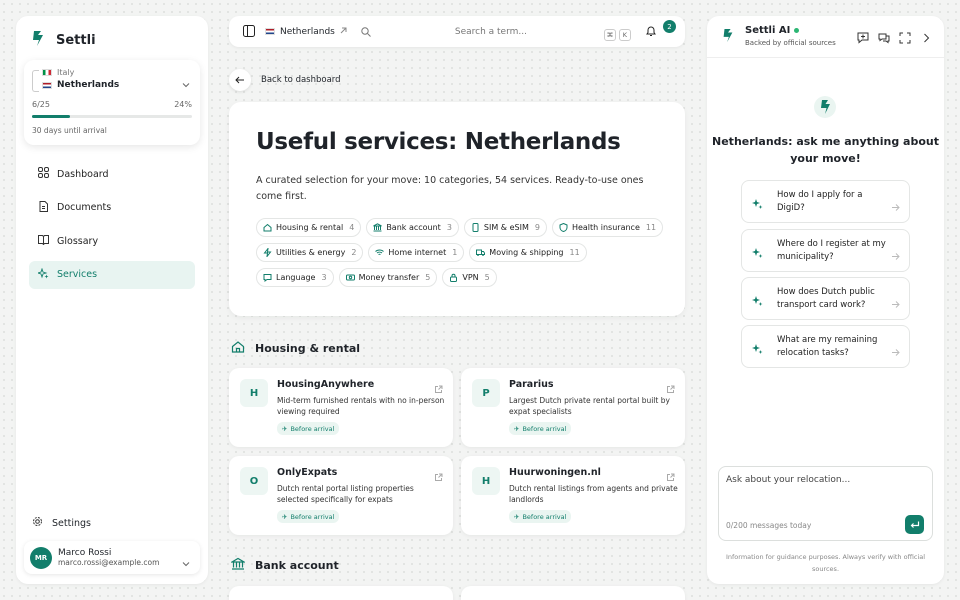 Image resolution: width=960 pixels, height=600 pixels. I want to click on suggestion-municipality: Where do I register at my municipality?, so click(825, 250).